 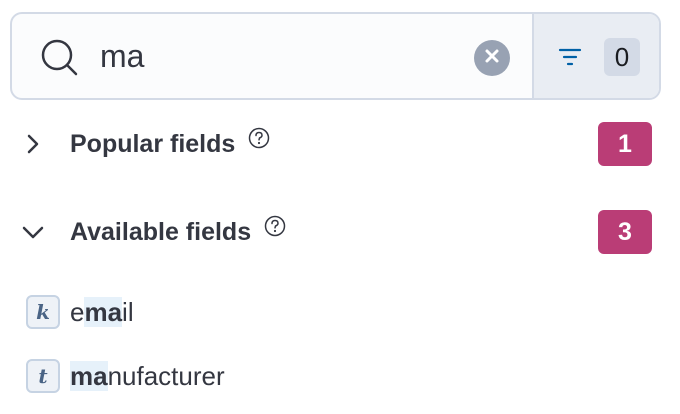 What do you see at coordinates (336, 232) in the screenshot?
I see `available-fields-toggle: Available fields 3` at bounding box center [336, 232].